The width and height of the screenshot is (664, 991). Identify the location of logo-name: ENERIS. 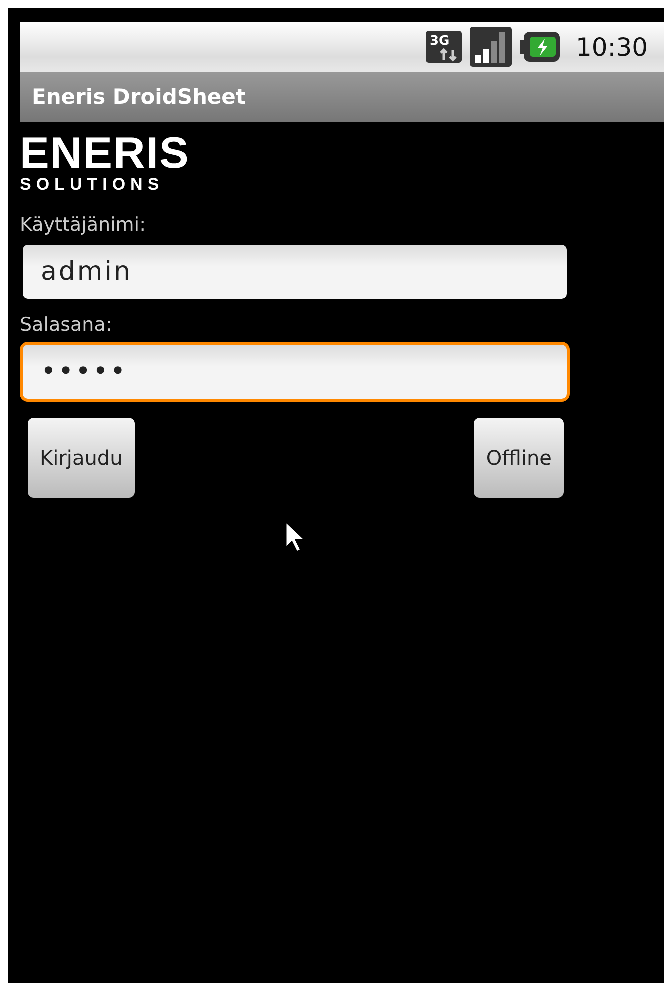
(105, 154).